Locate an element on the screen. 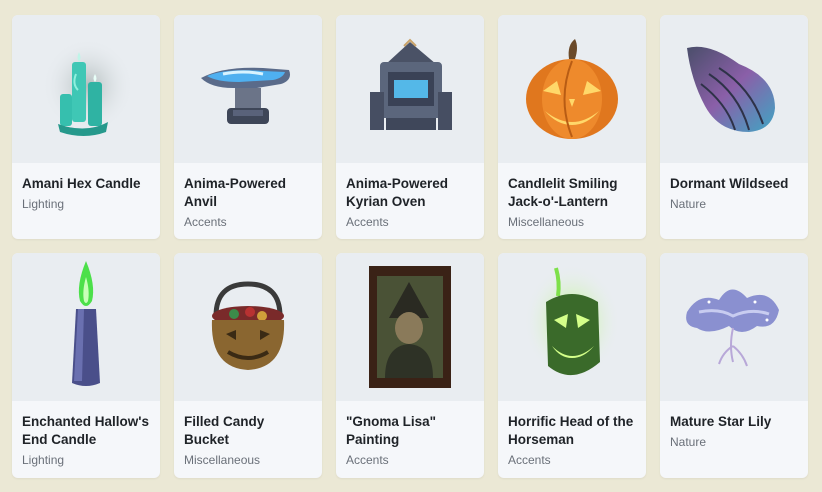 The image size is (822, 492). item-card: Anima-Powered Kyrian Oven Accents is located at coordinates (410, 127).